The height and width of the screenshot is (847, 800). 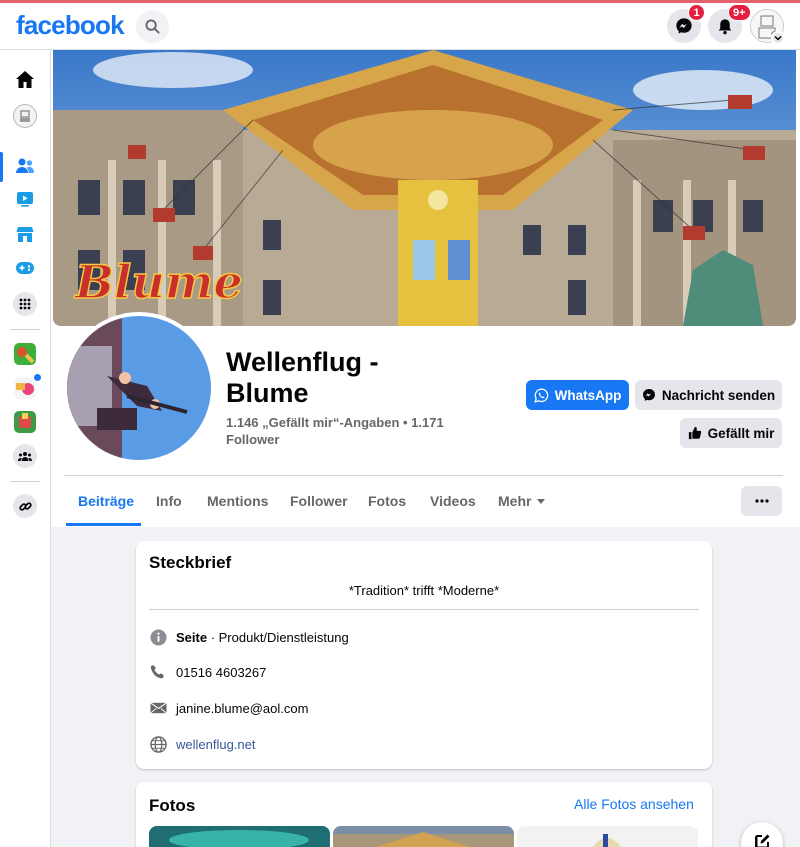 I want to click on whatsapp-button: WhatsApp, so click(x=577, y=395).